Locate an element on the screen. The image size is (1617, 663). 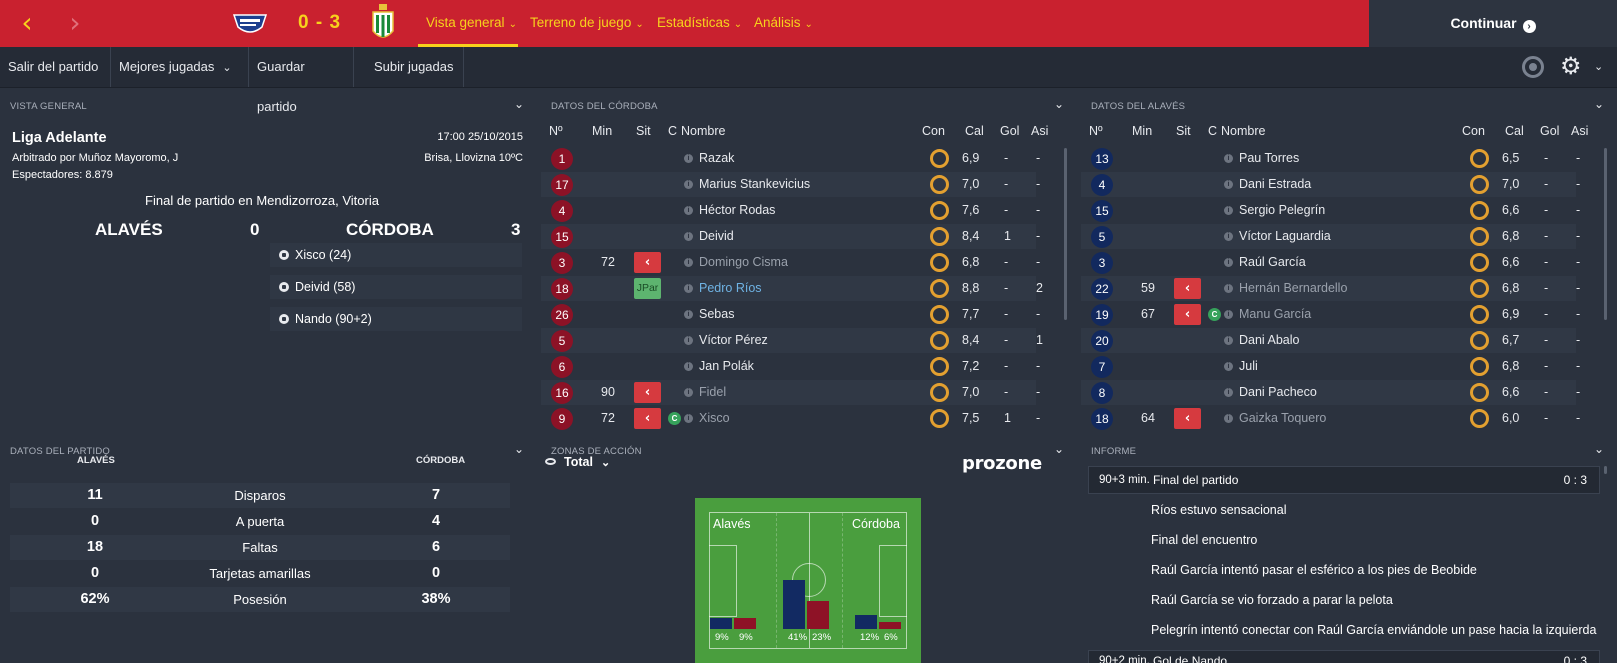
player-name: Juli is located at coordinates (1248, 366).